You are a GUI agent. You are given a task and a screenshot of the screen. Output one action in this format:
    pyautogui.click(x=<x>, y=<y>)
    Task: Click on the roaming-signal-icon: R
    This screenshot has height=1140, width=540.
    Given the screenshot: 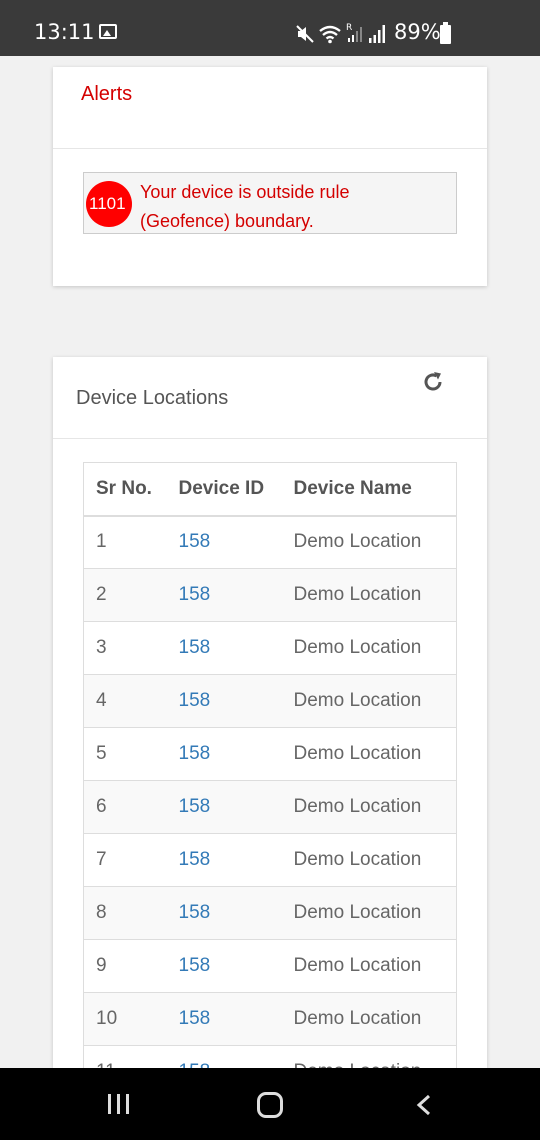 What is the action you would take?
    pyautogui.click(x=354, y=32)
    